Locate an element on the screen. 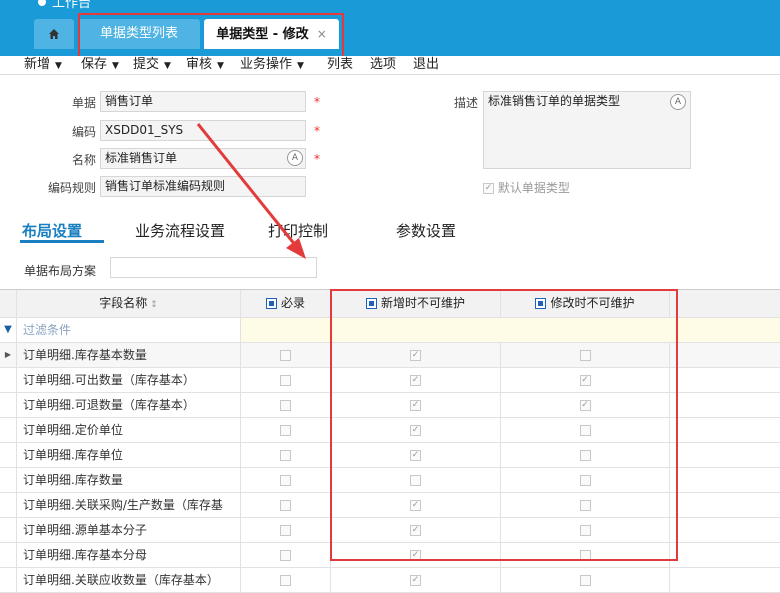 The image size is (780, 593). highlight-box-tabs is located at coordinates (211, 36).